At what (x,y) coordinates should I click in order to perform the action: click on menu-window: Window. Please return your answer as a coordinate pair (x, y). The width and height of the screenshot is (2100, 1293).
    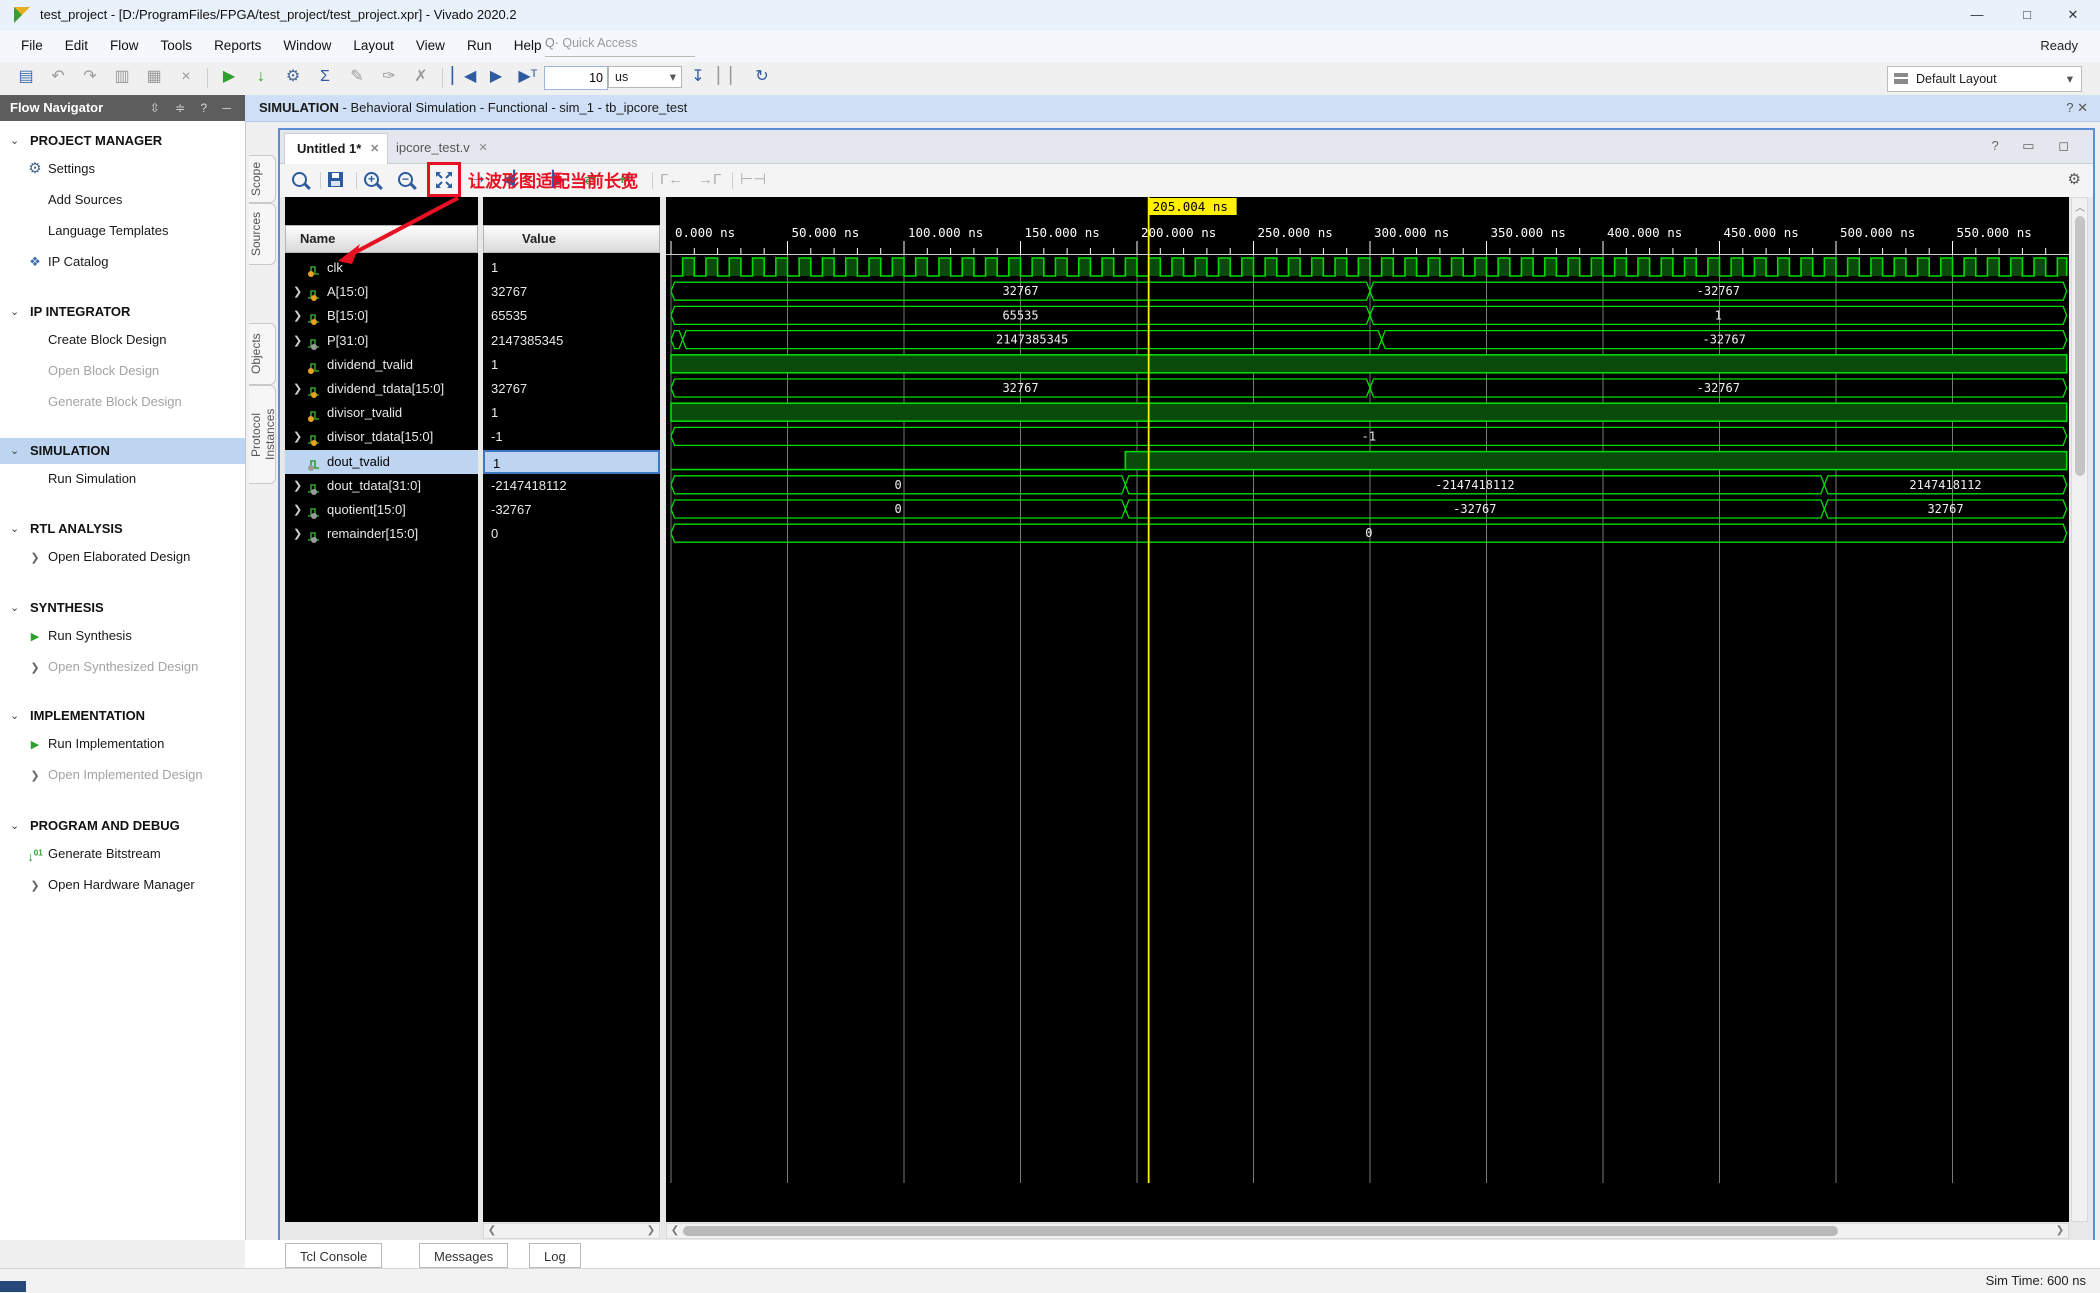
    Looking at the image, I should click on (307, 46).